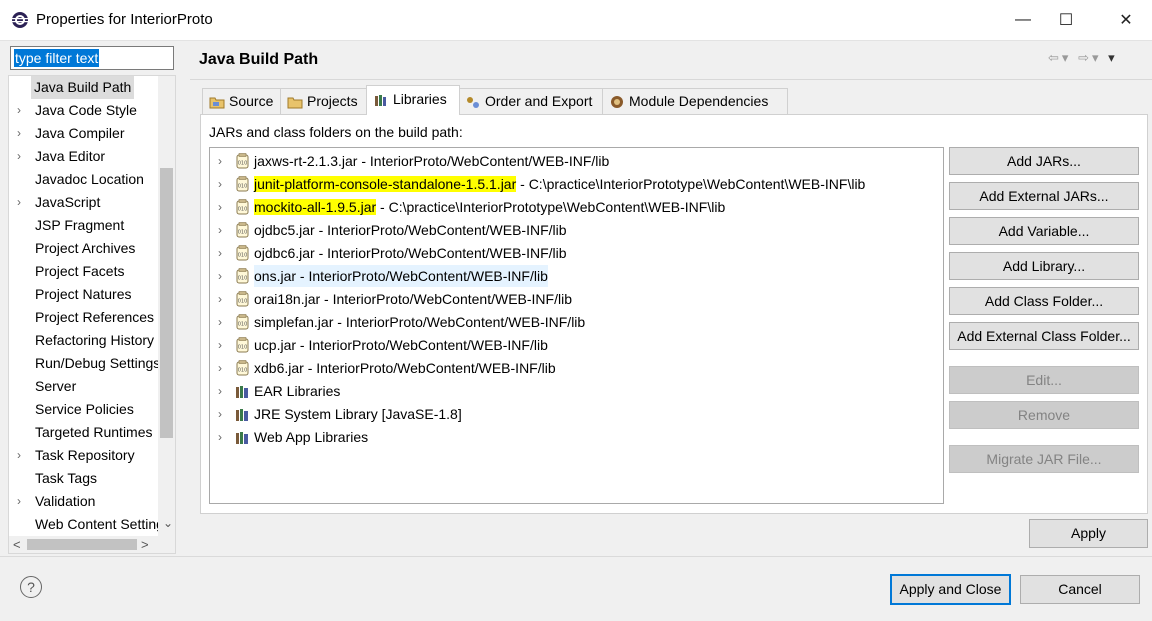 The width and height of the screenshot is (1152, 621). I want to click on library-name: Web App Libraries, so click(311, 437).